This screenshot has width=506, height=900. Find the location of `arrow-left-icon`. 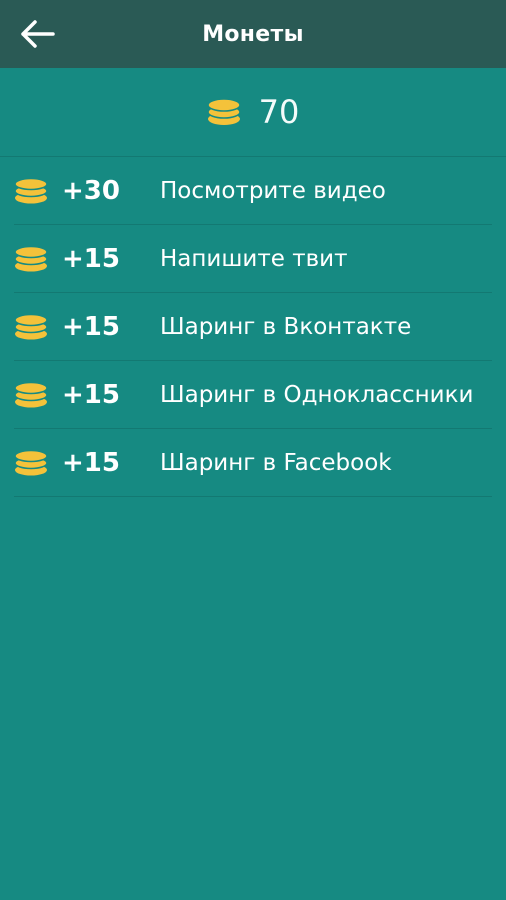

arrow-left-icon is located at coordinates (38, 34).